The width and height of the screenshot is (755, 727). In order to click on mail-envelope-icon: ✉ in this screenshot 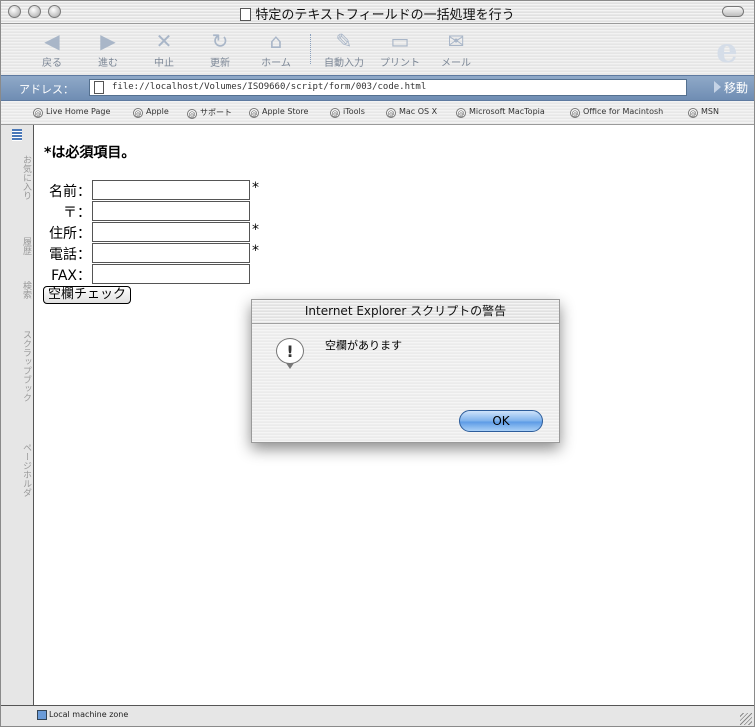, I will do `click(456, 41)`.